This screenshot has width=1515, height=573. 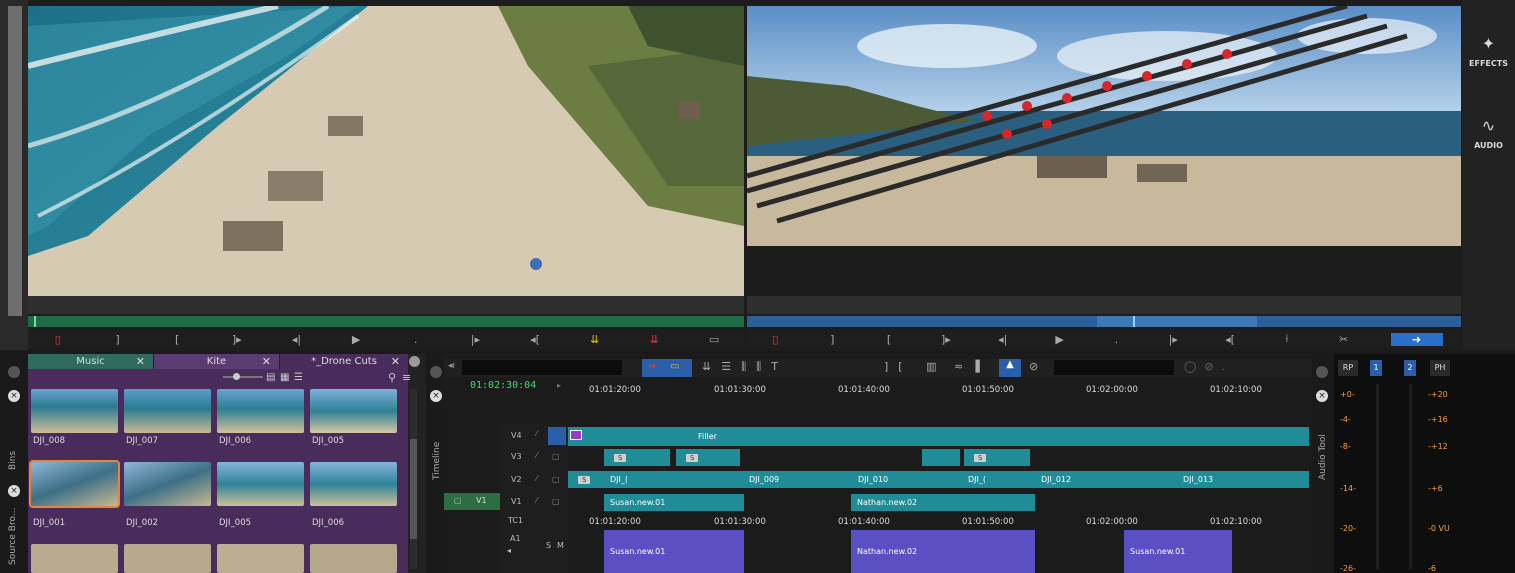 What do you see at coordinates (943, 502) in the screenshot?
I see `clip-v1-nathan: Nathan.new.02` at bounding box center [943, 502].